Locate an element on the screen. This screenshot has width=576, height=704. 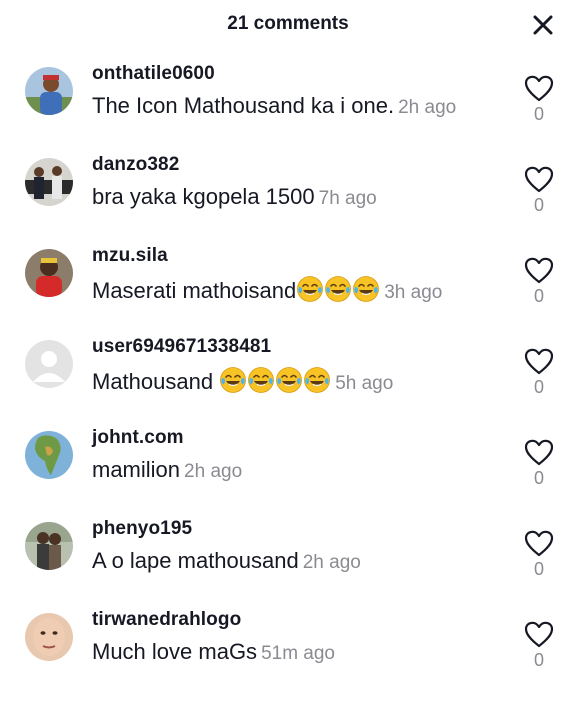
comment-item: phenyo195 A o lape mathousand 2h ago 0 is located at coordinates (288, 565).